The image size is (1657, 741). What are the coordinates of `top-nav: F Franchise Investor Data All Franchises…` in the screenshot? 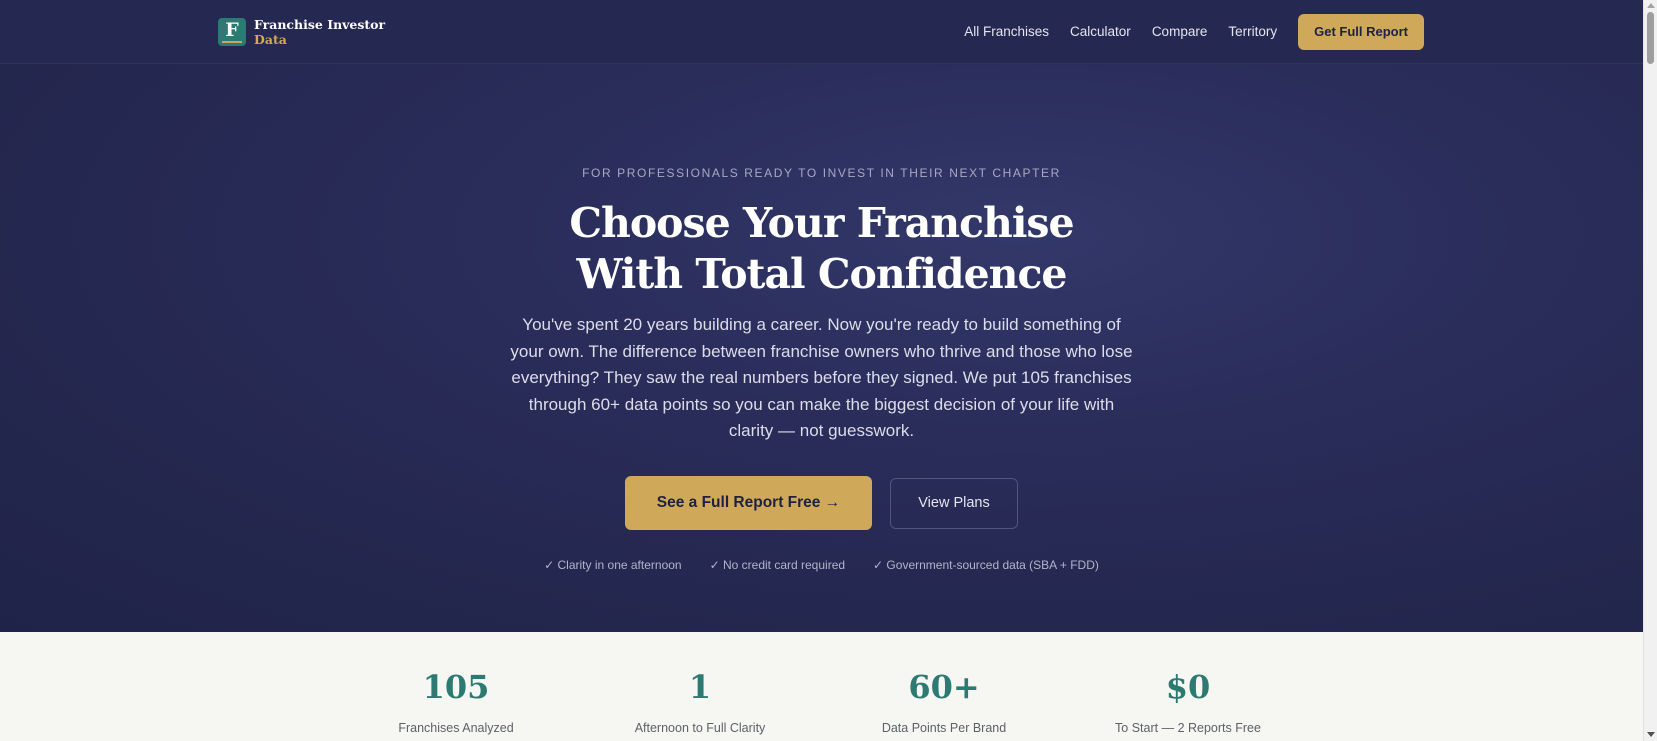 It's located at (821, 32).